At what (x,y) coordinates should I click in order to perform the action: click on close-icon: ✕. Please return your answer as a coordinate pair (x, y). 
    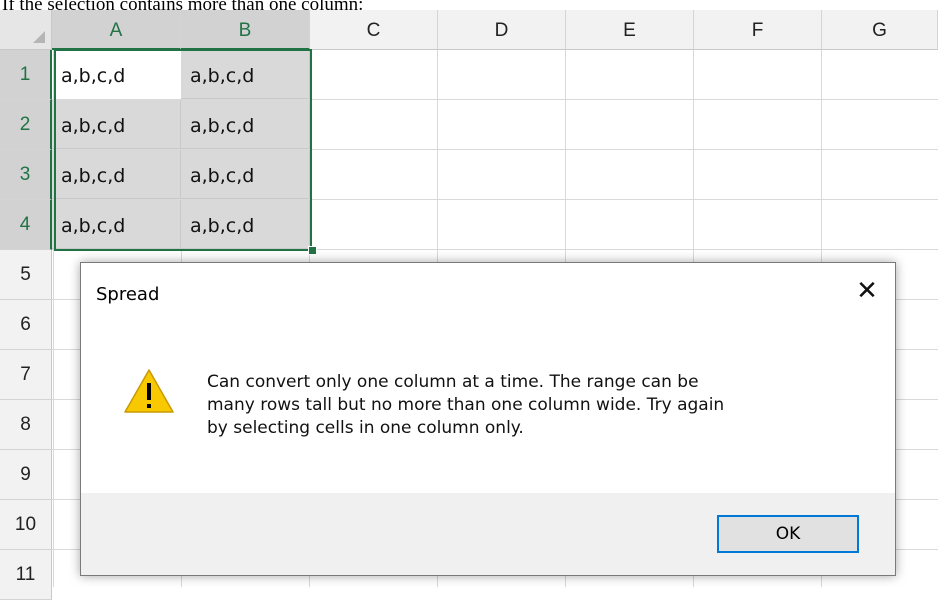
    Looking at the image, I should click on (867, 291).